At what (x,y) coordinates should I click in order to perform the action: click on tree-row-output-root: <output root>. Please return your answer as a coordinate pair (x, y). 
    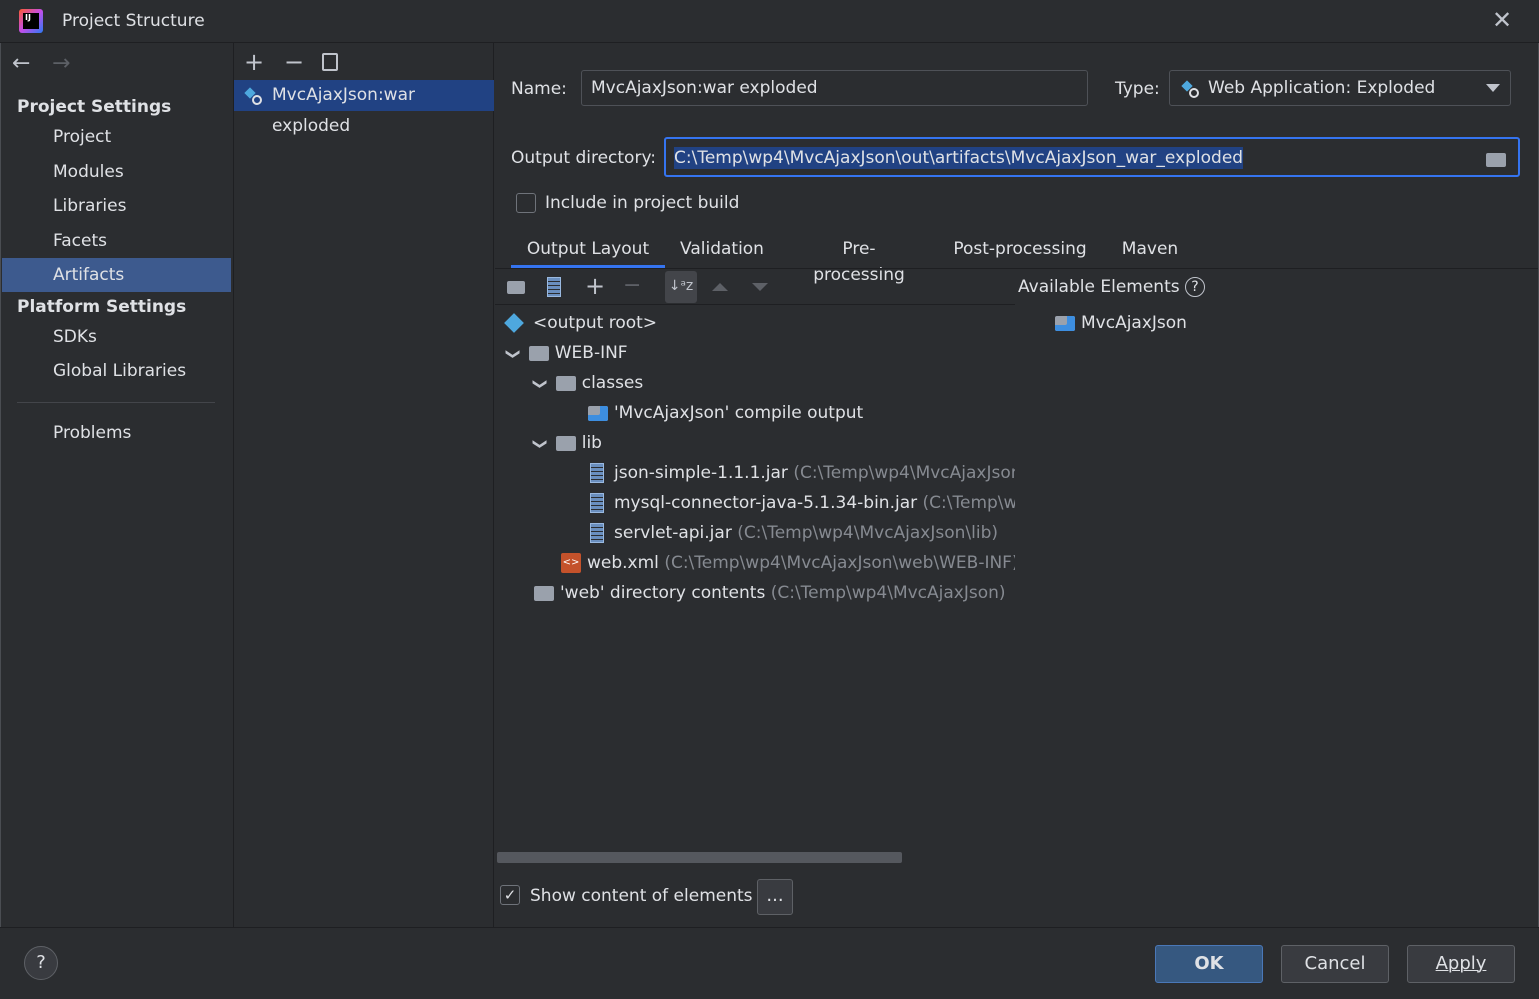
    Looking at the image, I should click on (581, 323).